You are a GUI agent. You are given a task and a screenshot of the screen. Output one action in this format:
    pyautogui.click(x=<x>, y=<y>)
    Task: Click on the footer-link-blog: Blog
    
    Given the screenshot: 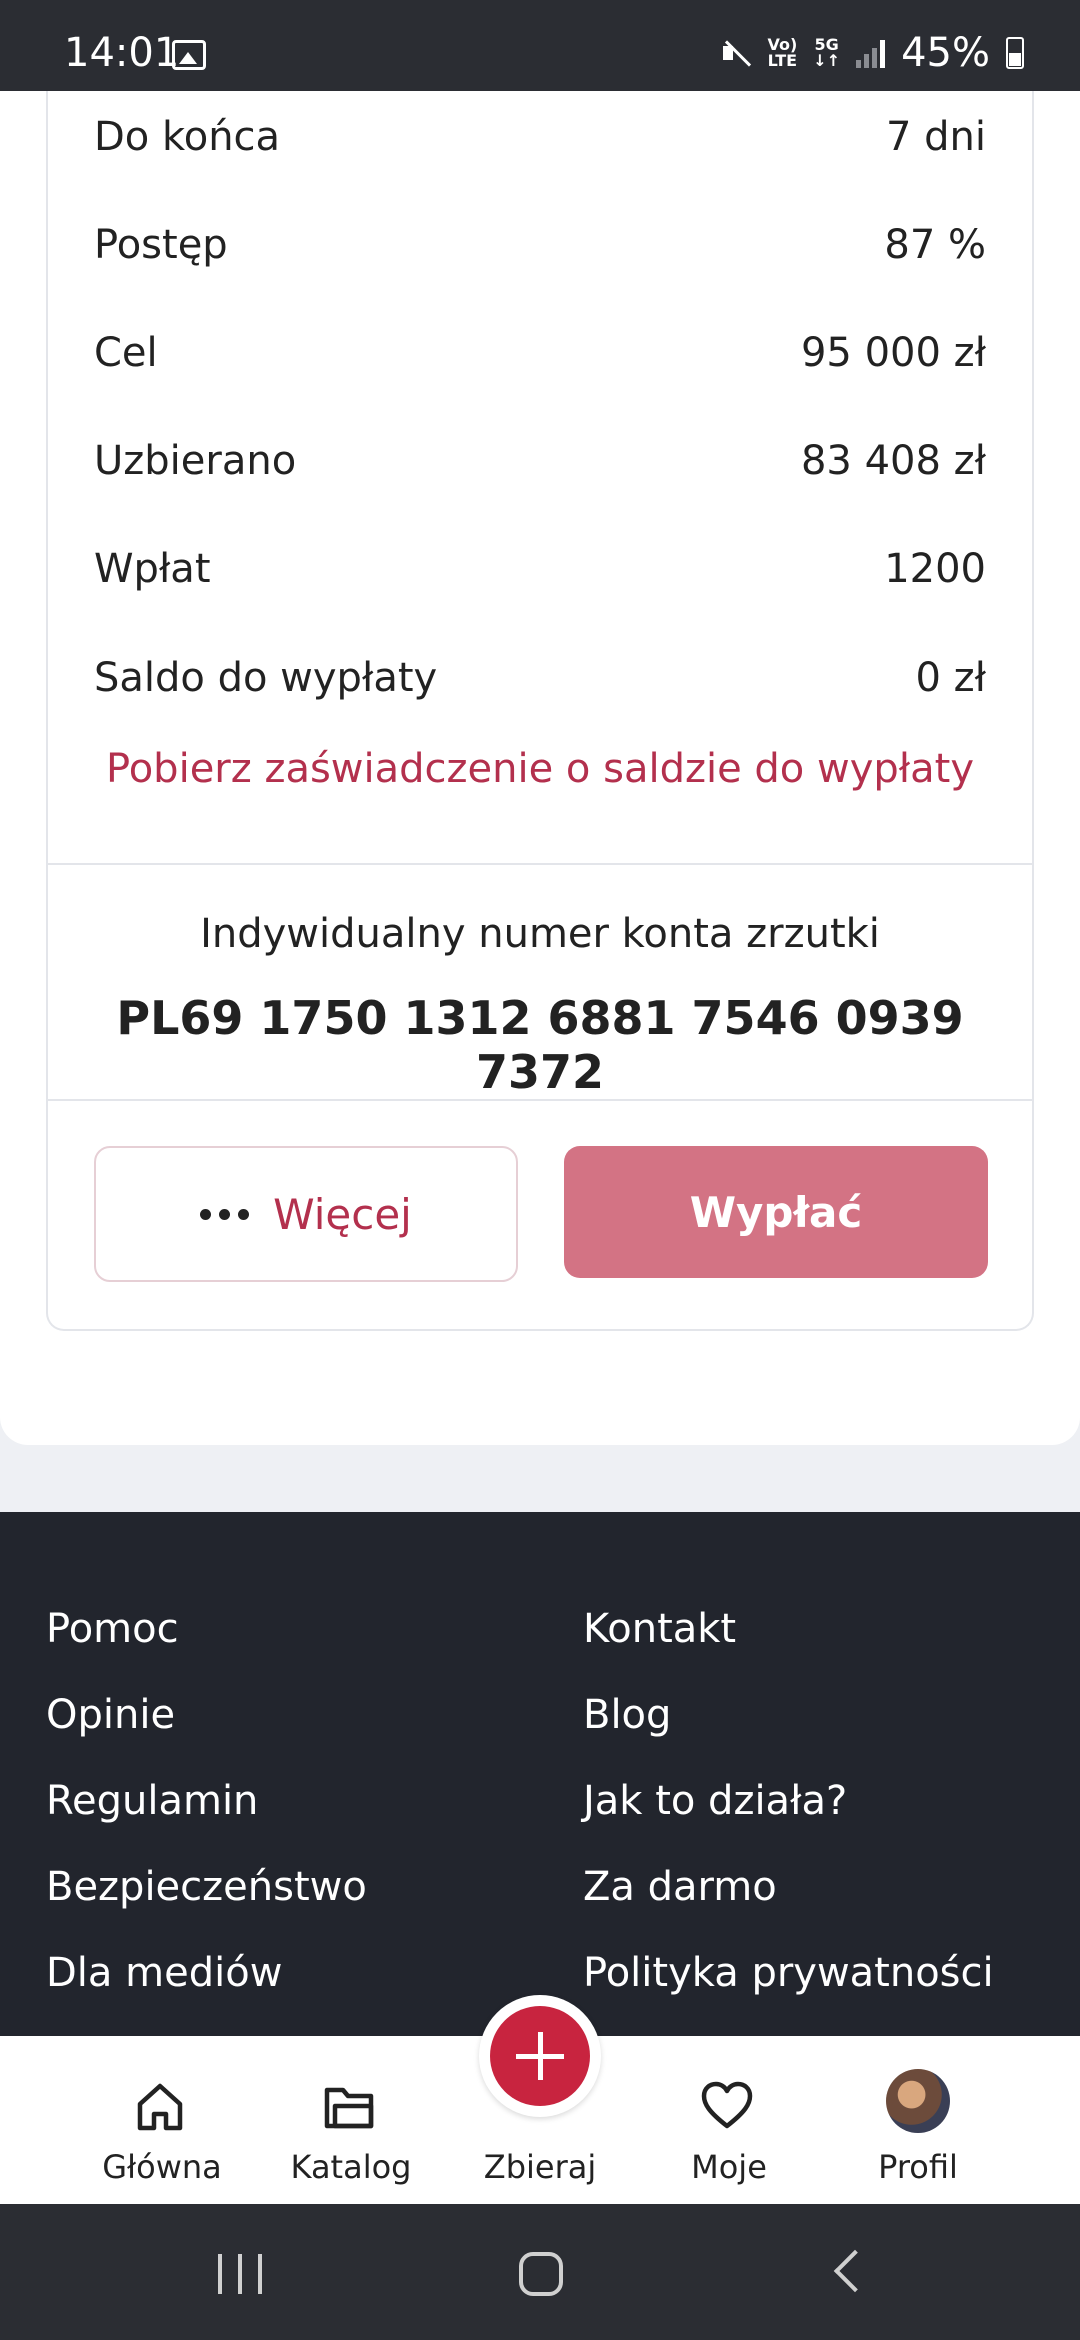 What is the action you would take?
    pyautogui.click(x=627, y=1715)
    